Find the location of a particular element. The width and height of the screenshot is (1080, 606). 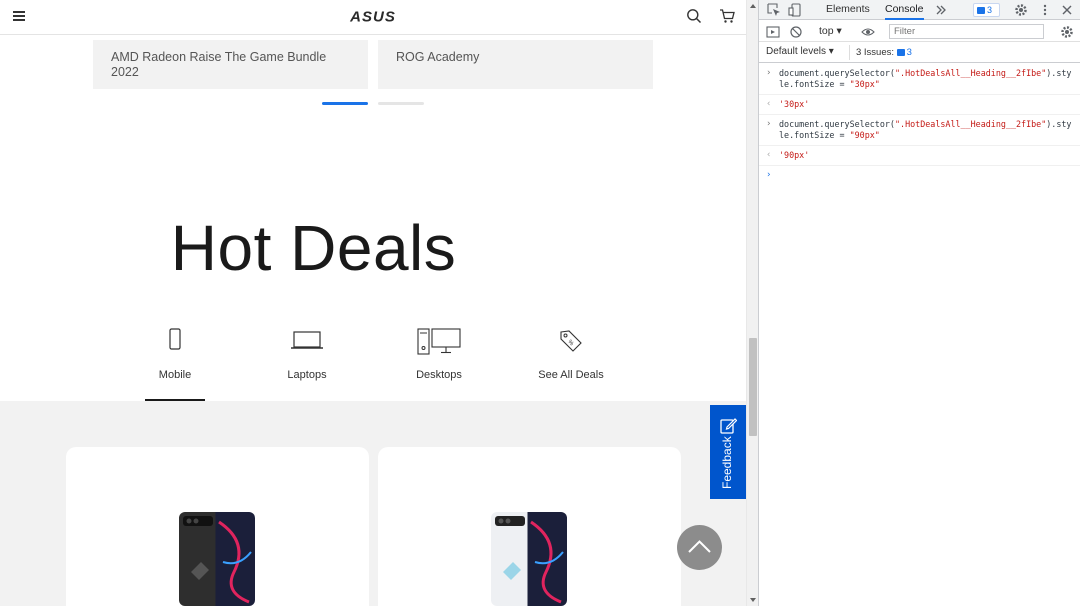

issues-link: 3 Issues: 3 is located at coordinates (883, 52).